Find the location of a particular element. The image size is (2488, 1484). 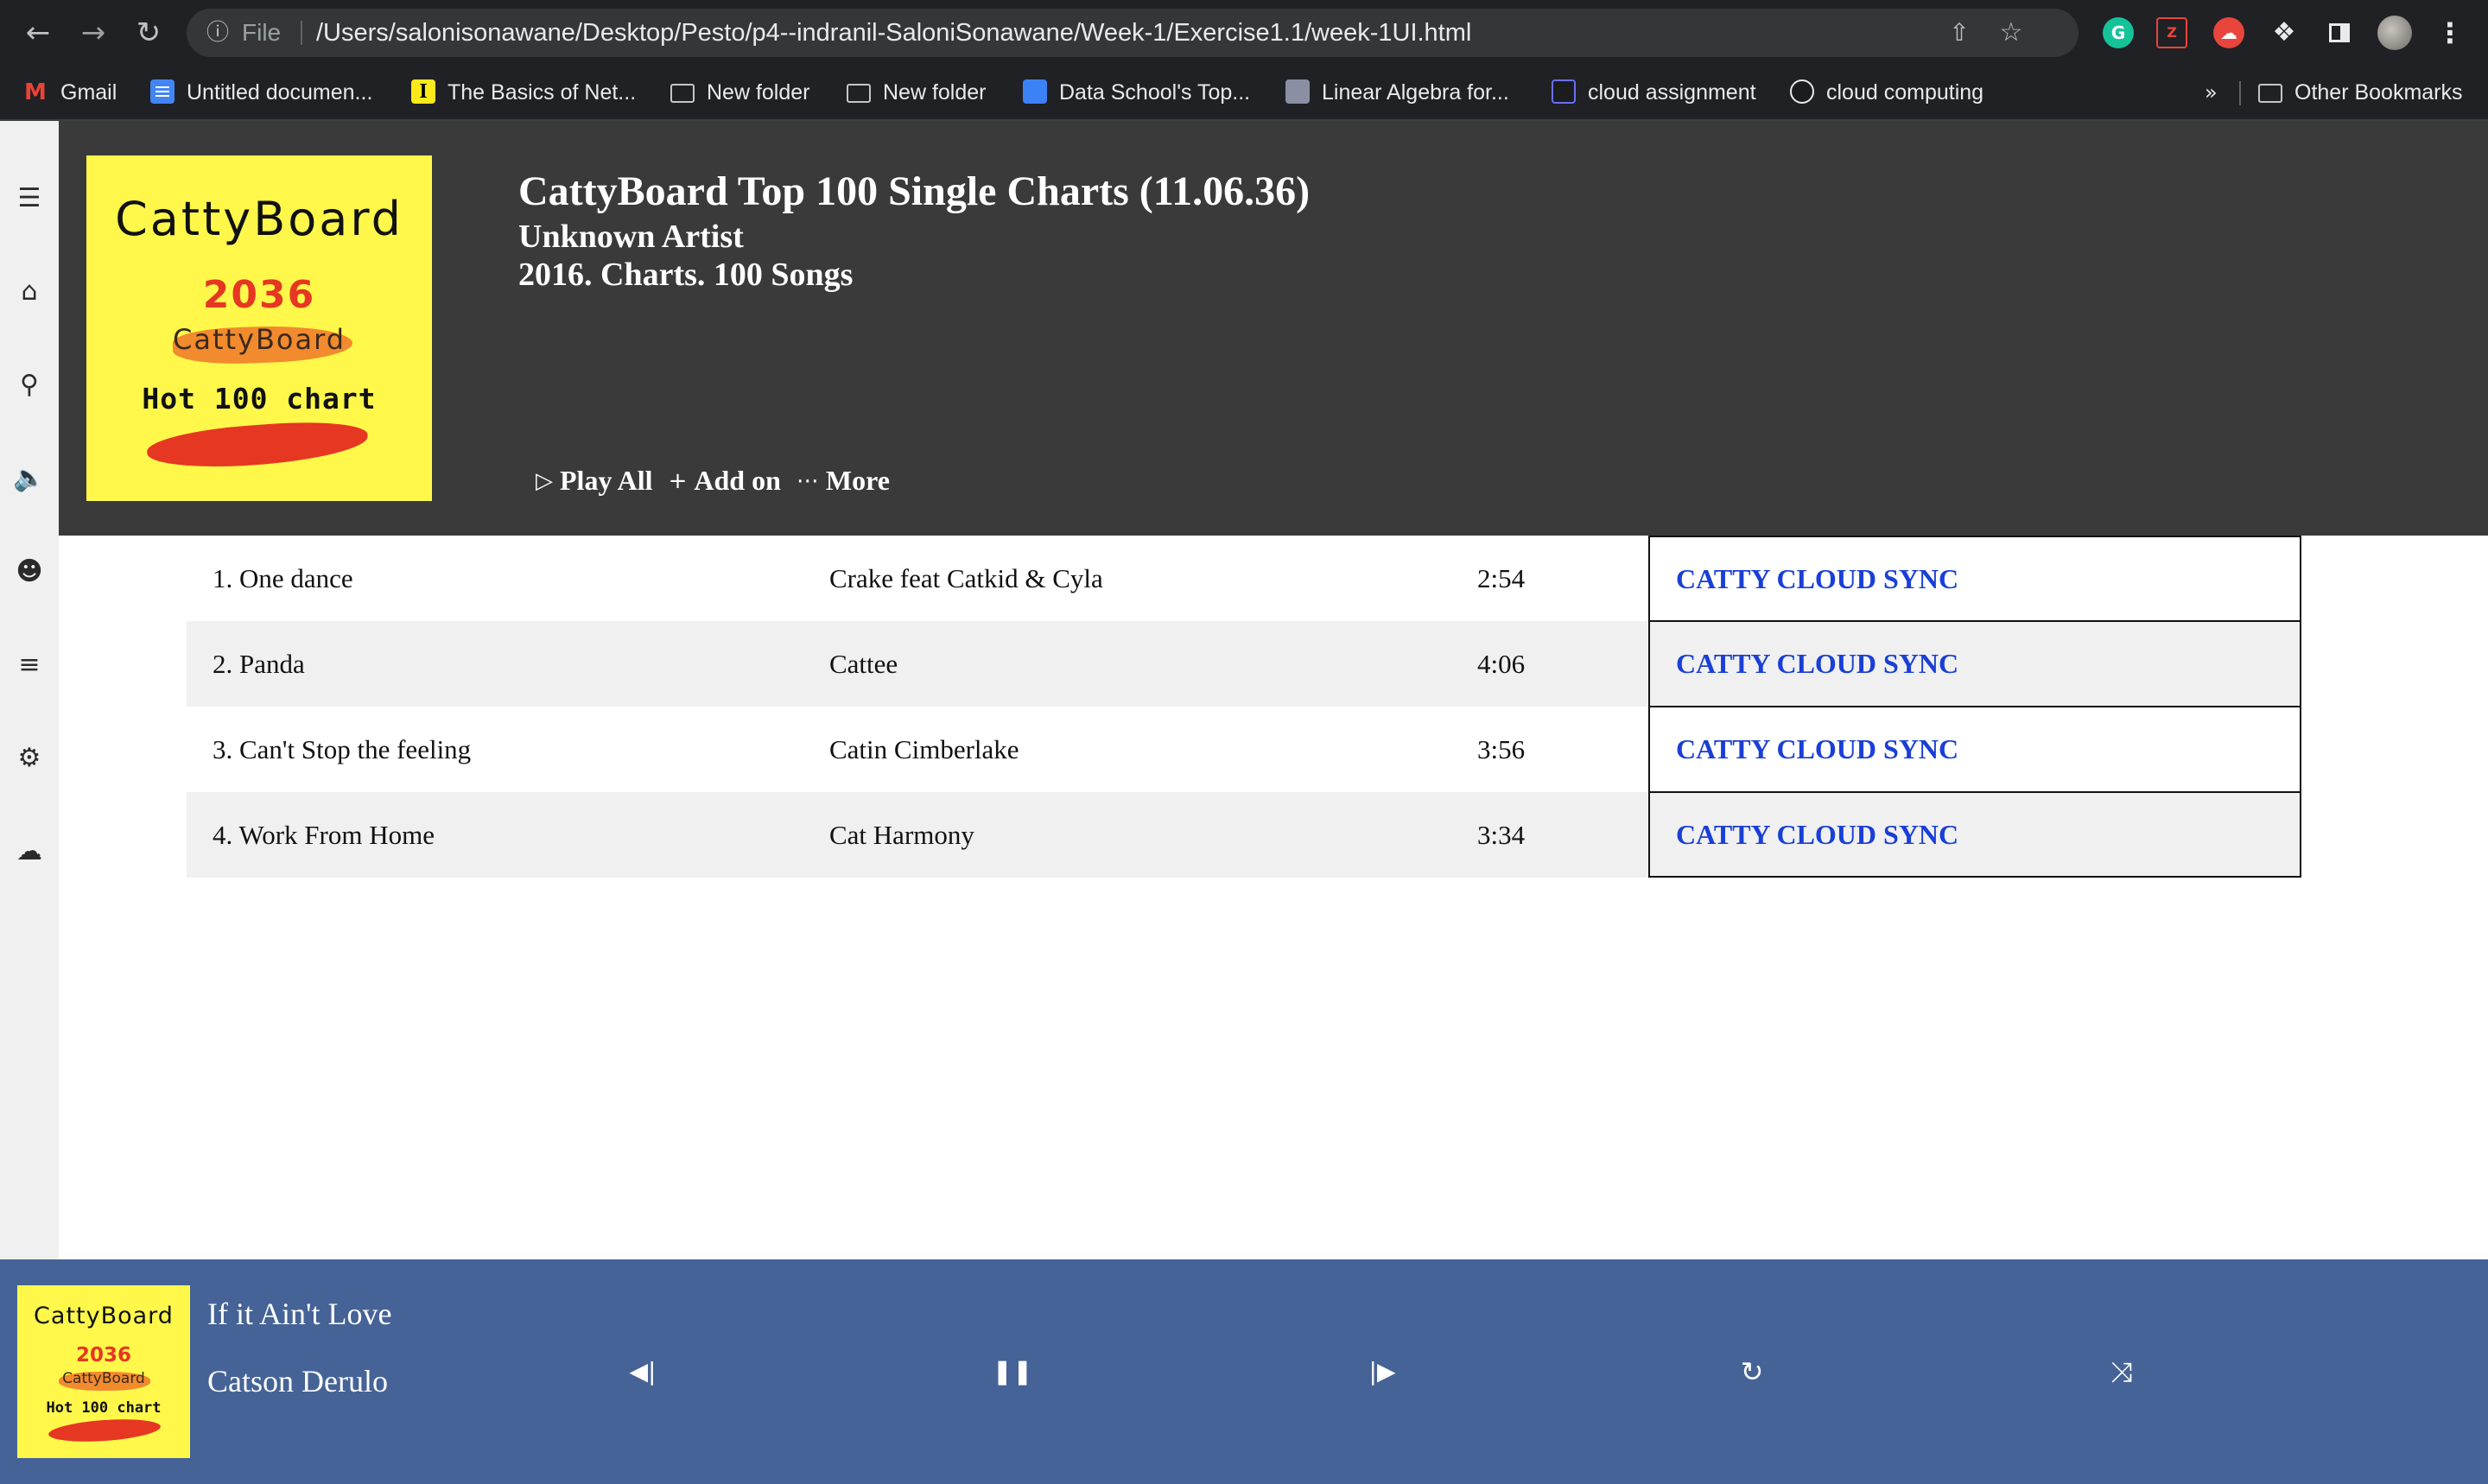

user-icon: ☻ is located at coordinates (29, 572).